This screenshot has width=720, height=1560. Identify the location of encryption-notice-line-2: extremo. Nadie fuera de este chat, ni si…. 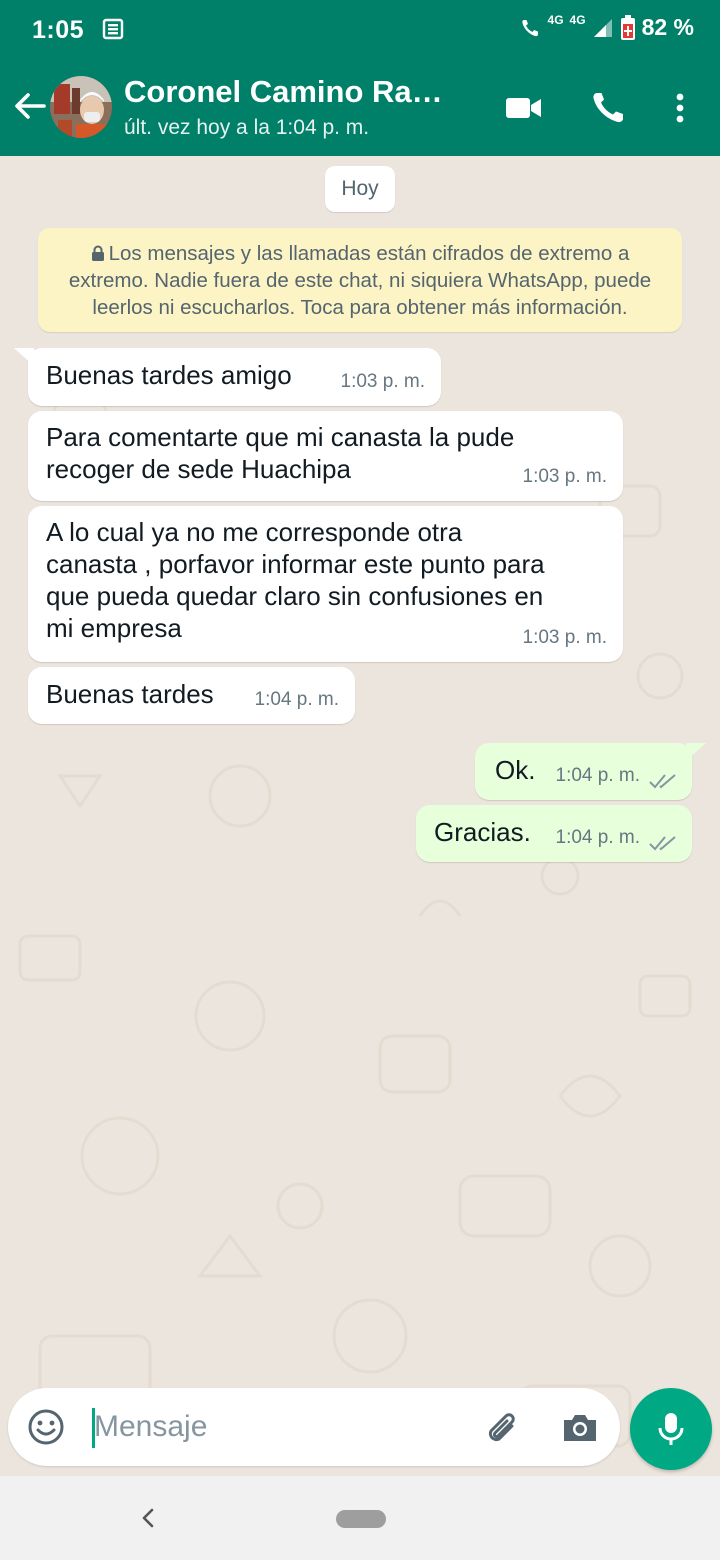
(360, 280).